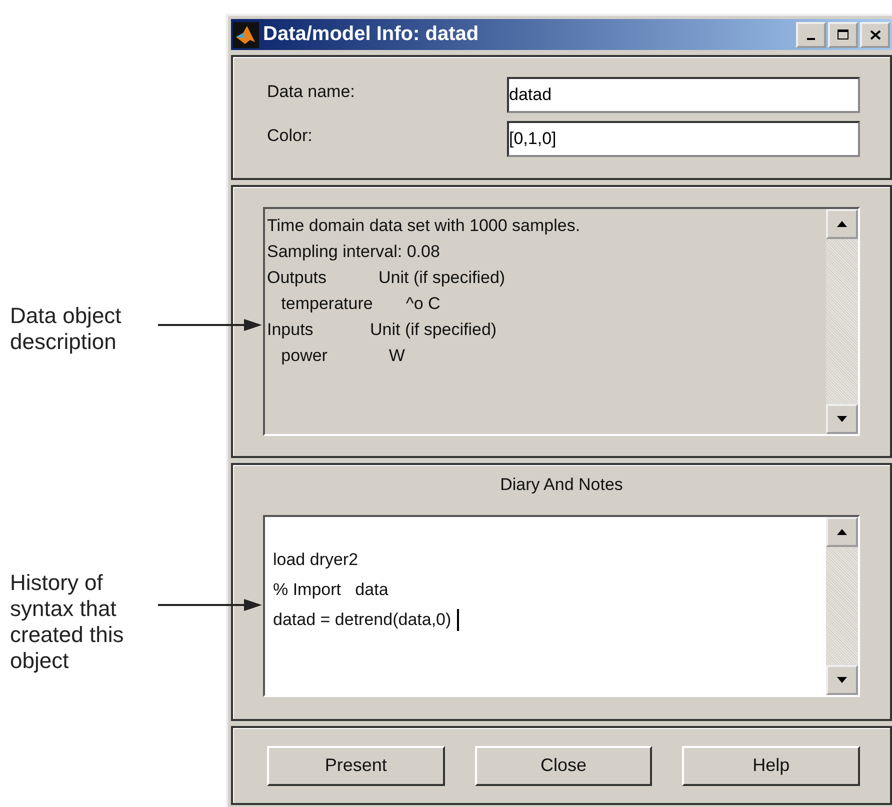 This screenshot has height=807, width=892. What do you see at coordinates (290, 136) in the screenshot?
I see `field-label: Color:` at bounding box center [290, 136].